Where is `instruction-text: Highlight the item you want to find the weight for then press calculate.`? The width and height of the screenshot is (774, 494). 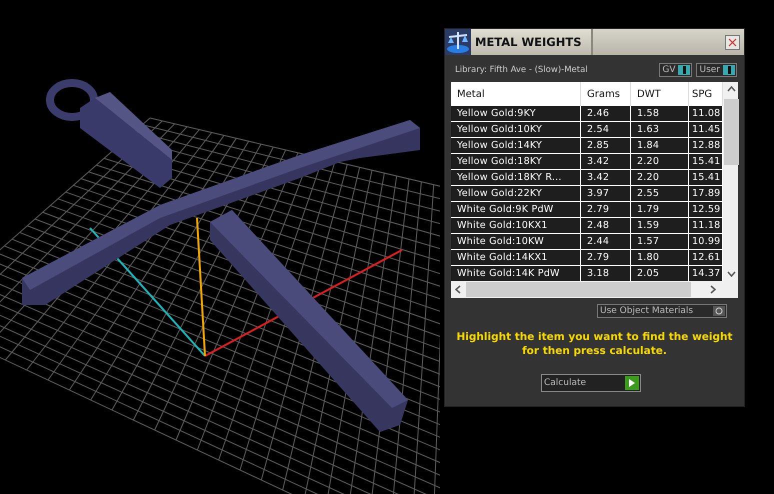 instruction-text: Highlight the item you want to find the weight for then press calculate. is located at coordinates (595, 344).